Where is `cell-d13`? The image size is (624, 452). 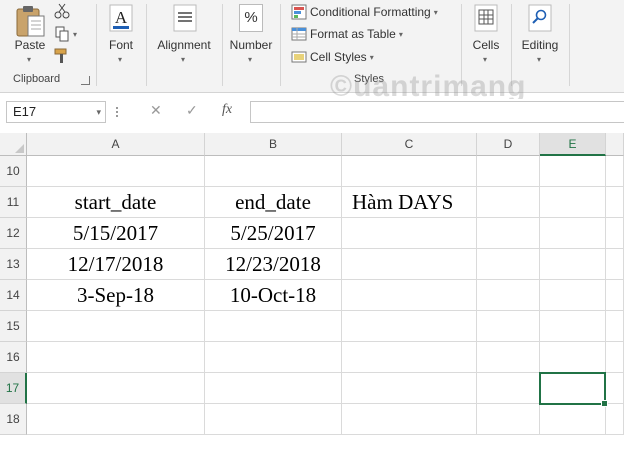 cell-d13 is located at coordinates (508, 264).